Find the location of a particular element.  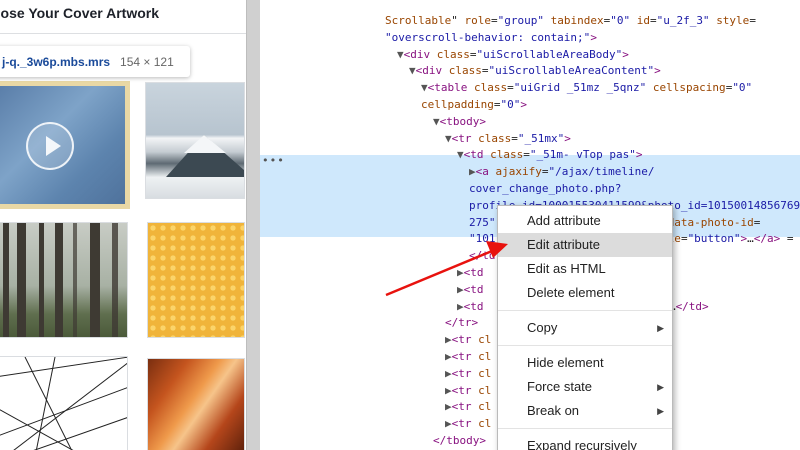

dom-node-line: ▼<div class="uiScrollableAreaContent"> is located at coordinates (535, 71).